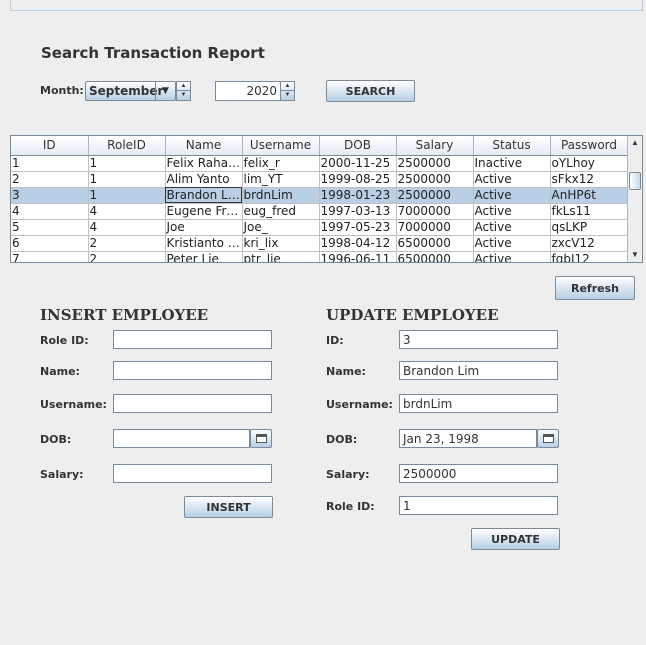 The height and width of the screenshot is (645, 646). I want to click on table-cell: 2000-11-25, so click(358, 163).